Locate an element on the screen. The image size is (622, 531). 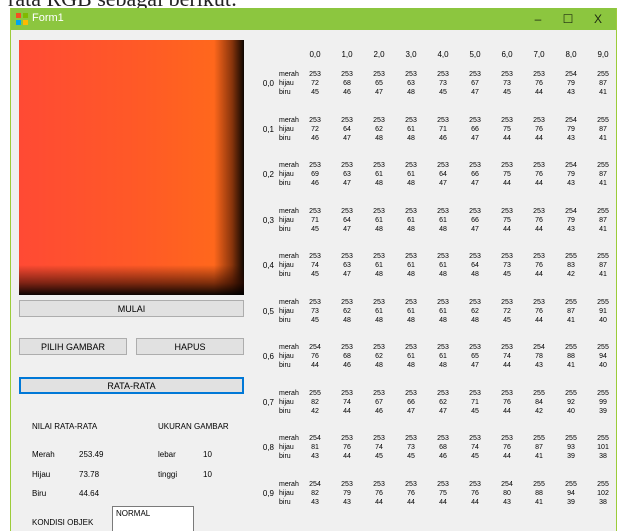
grid-cell-value: 91 is located at coordinates (603, 311).